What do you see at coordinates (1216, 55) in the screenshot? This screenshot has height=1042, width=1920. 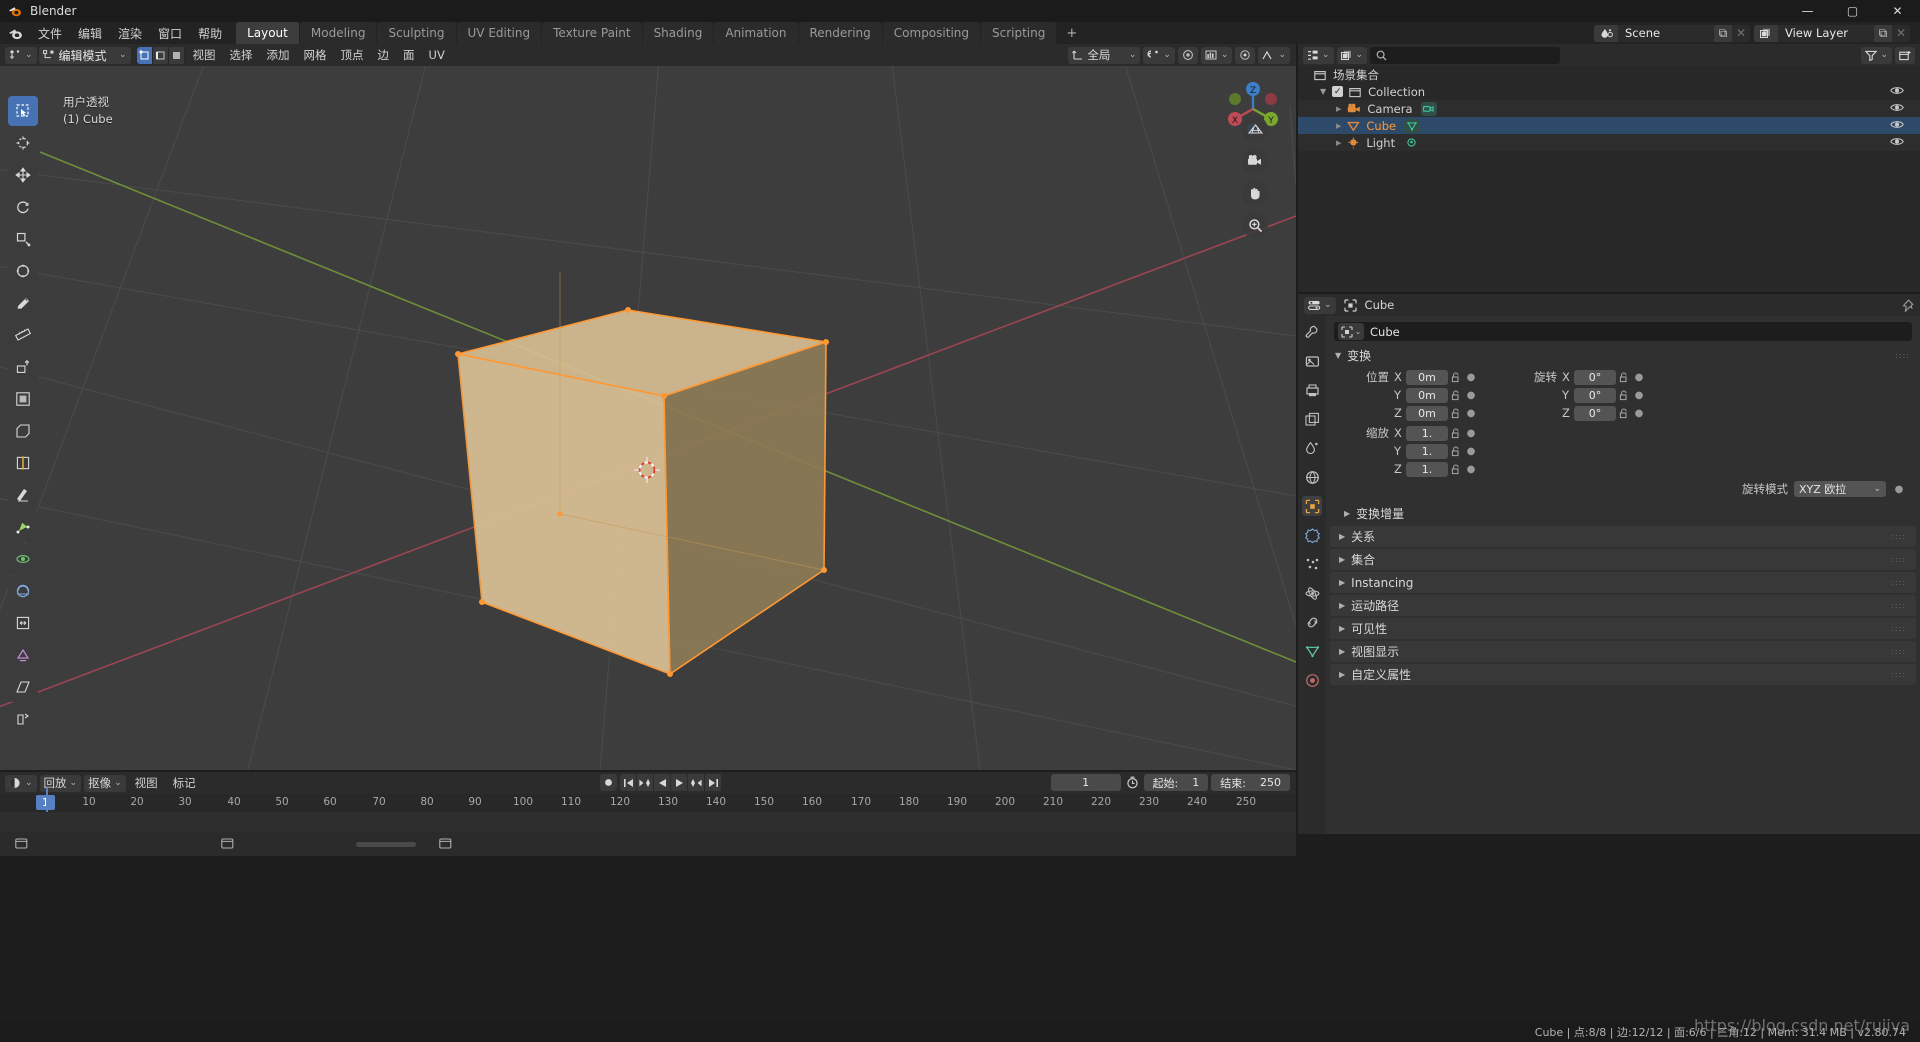 I see `proportional-falloff-icon: ⌄` at bounding box center [1216, 55].